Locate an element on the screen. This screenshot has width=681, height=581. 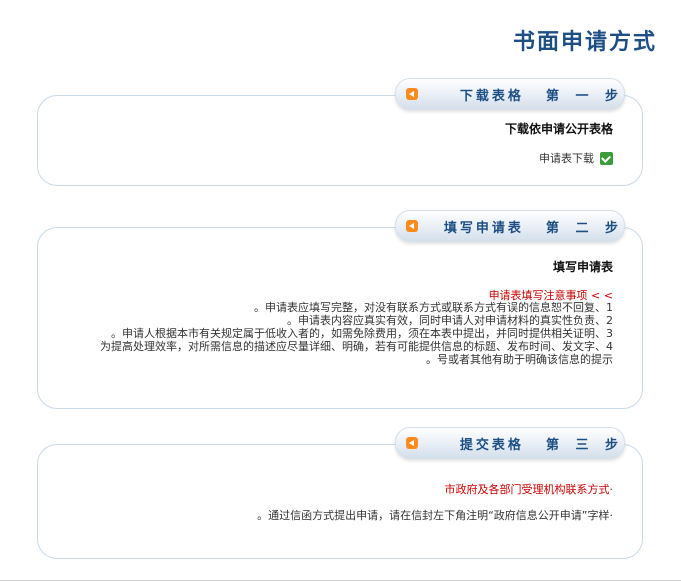
page-title: 书面申请方式 is located at coordinates (584, 42).